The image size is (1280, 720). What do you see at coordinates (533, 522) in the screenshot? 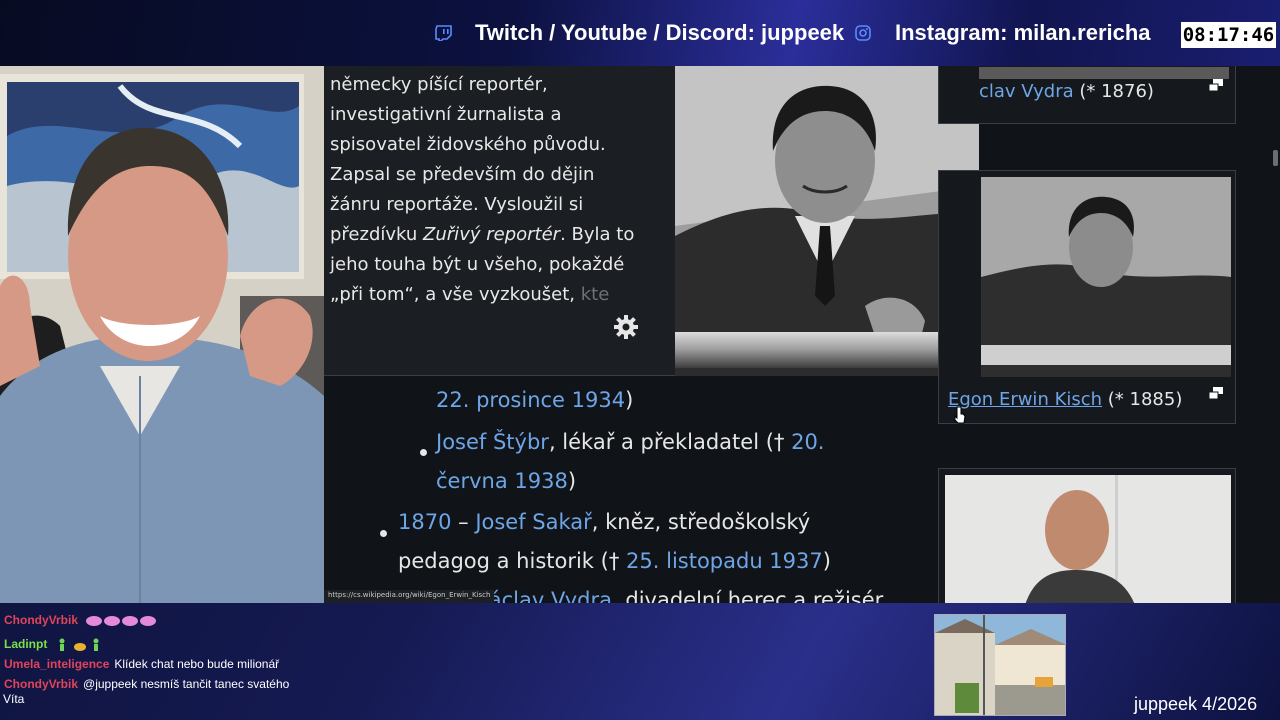
I see `person-link: Josef Sakař` at bounding box center [533, 522].